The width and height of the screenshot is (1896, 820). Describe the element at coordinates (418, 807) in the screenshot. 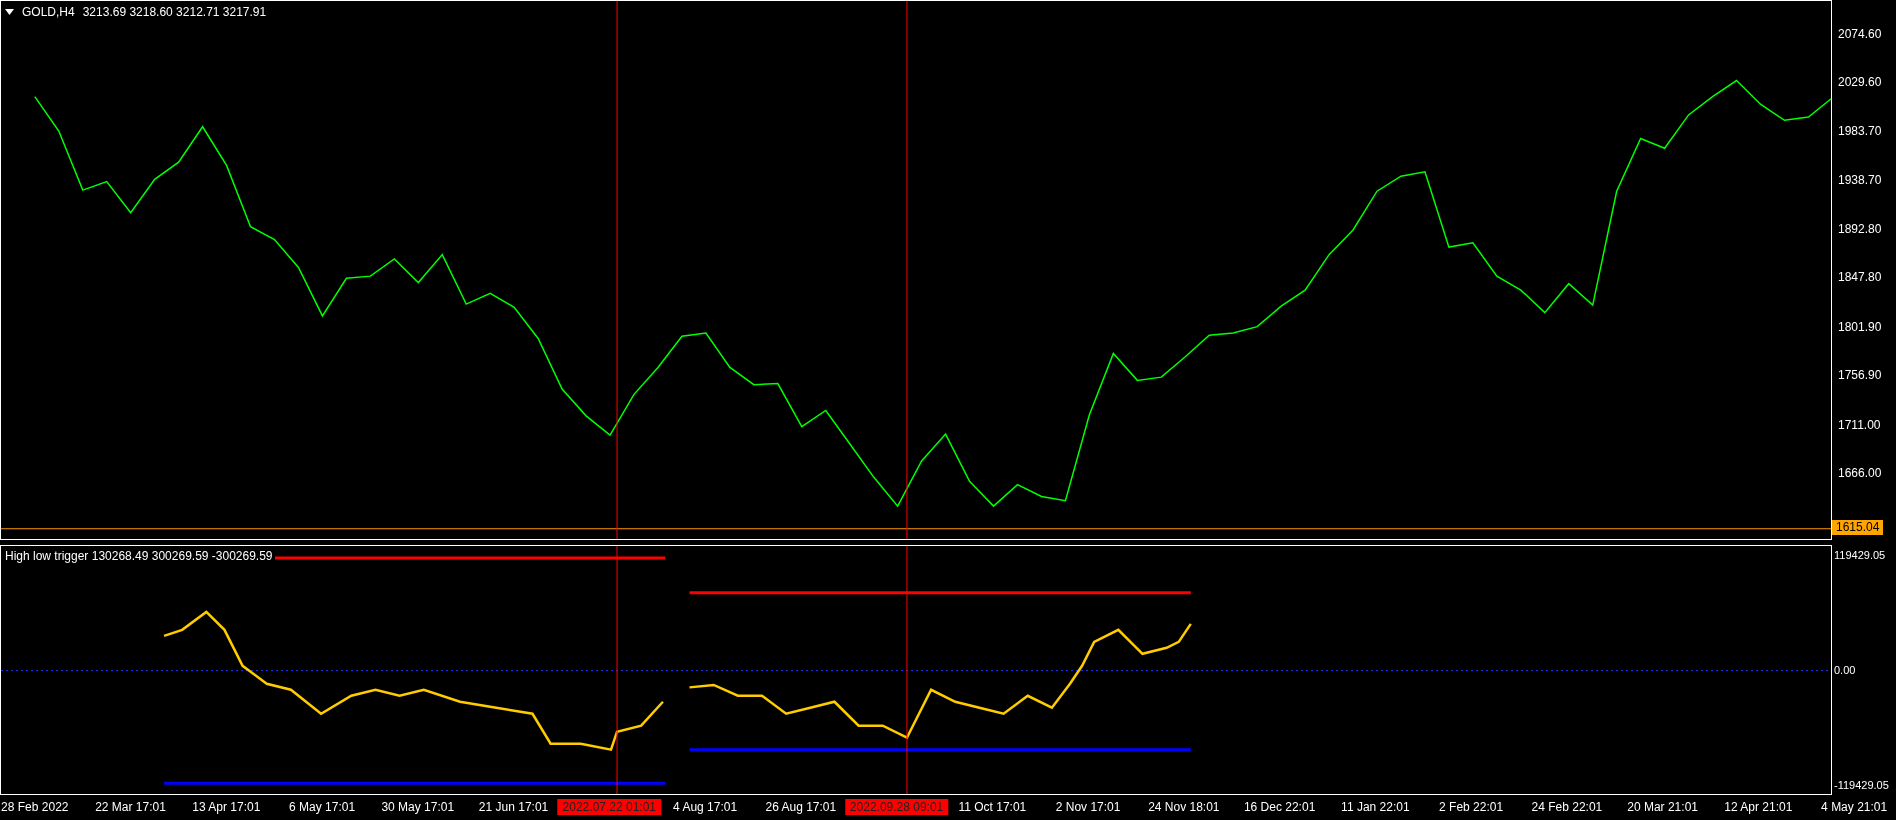

I see `time-axis-label: 30 May 17:01` at that location.